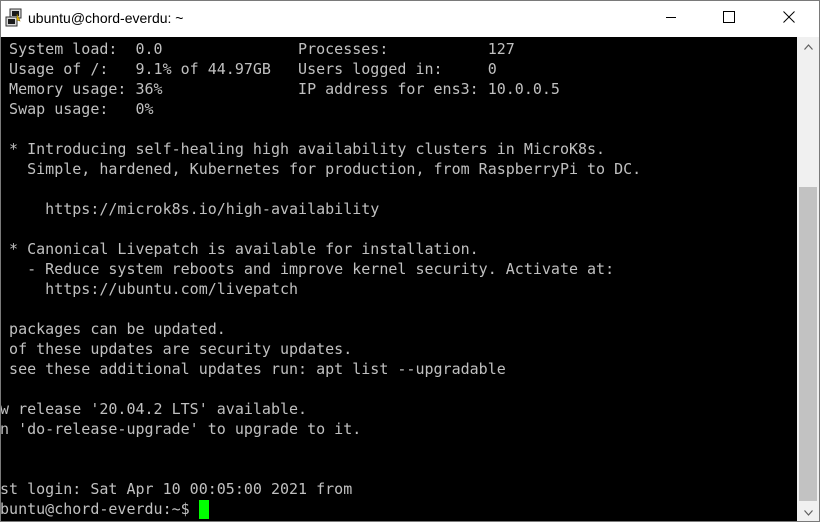 The image size is (820, 522). What do you see at coordinates (177, 349) in the screenshot?
I see `terminal-line: 0 of these updates are security updates.` at bounding box center [177, 349].